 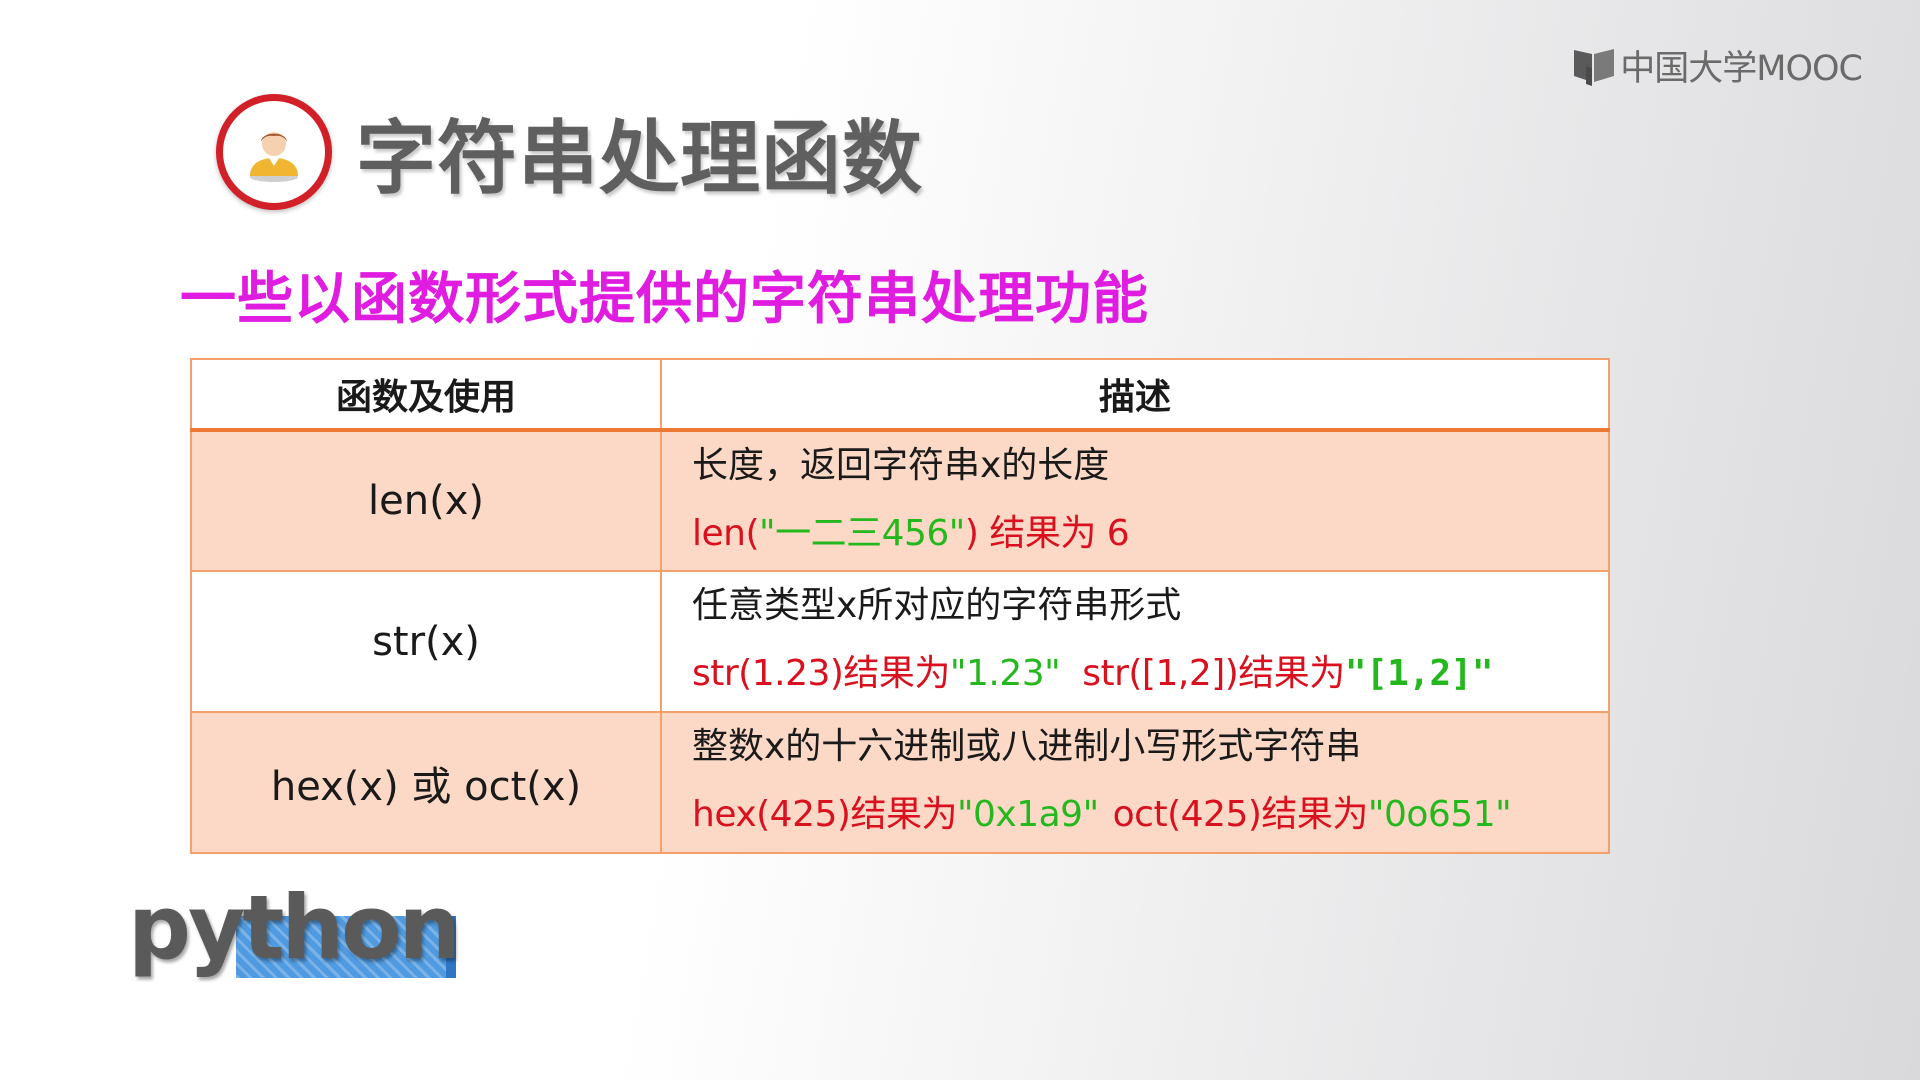 I want to click on example-line: hex(425)结果为"0x1a9" oct(425)结果为"0o651", so click(x=1150, y=815).